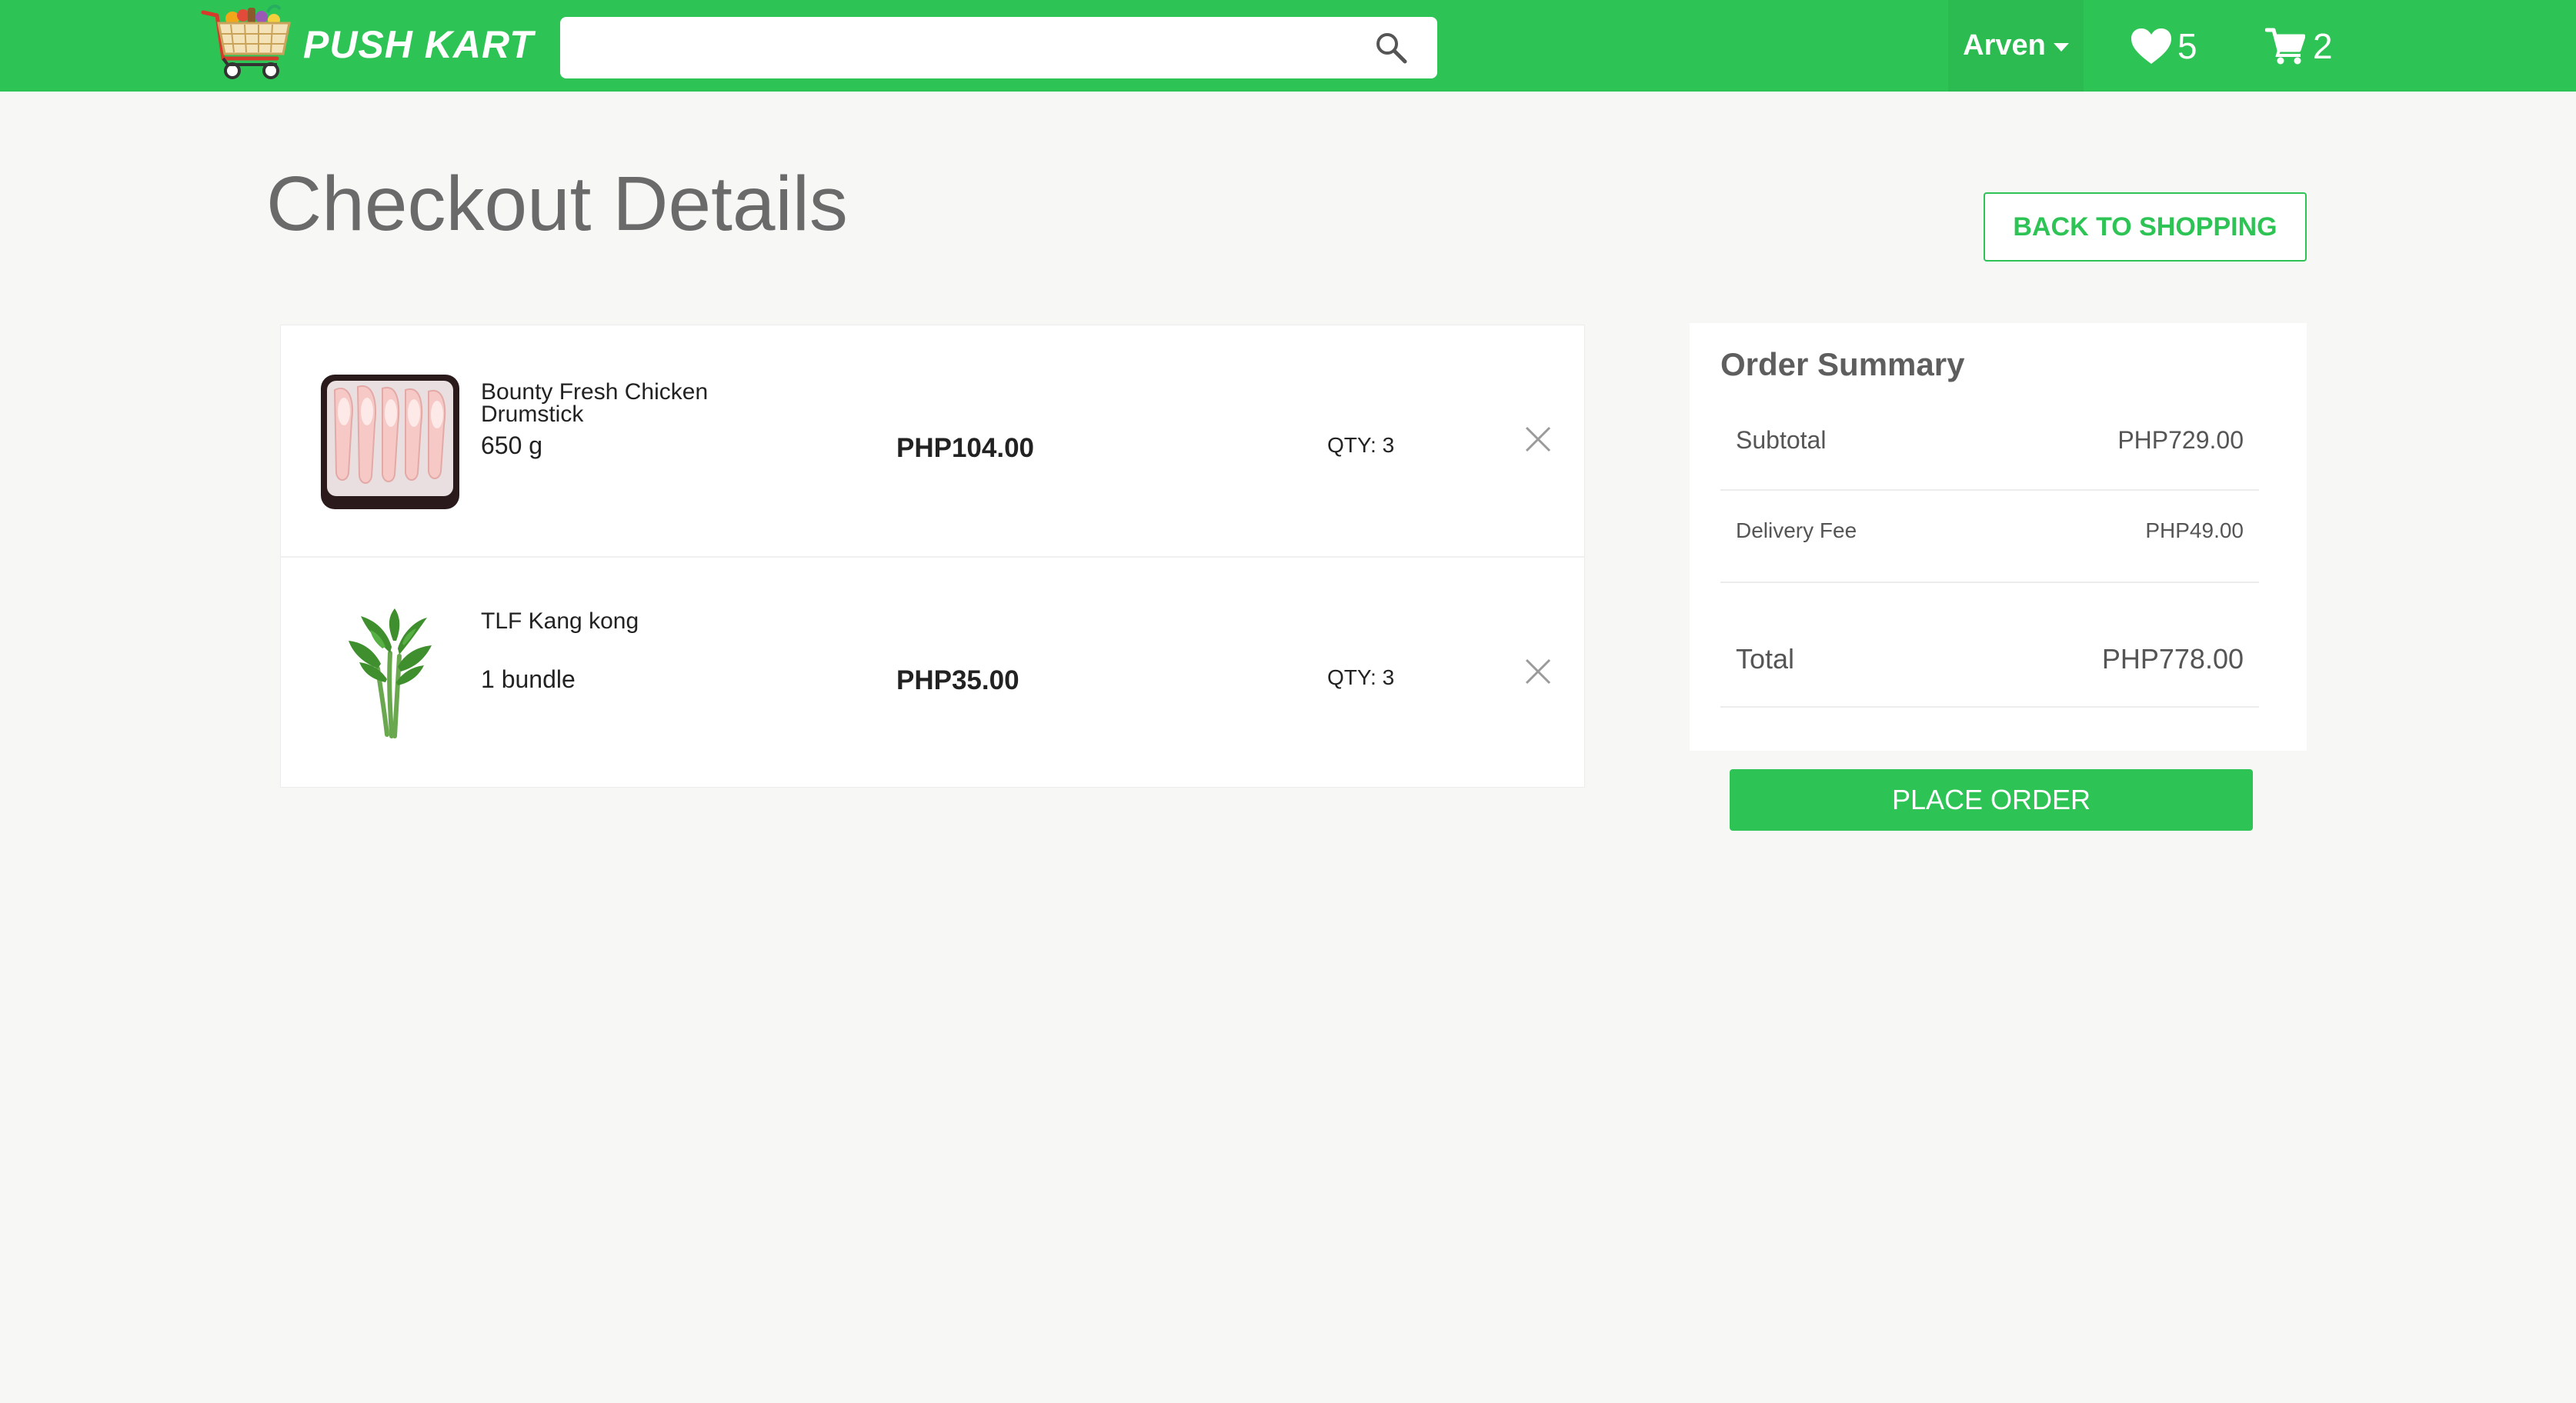  What do you see at coordinates (1765, 659) in the screenshot?
I see `total-label: Total` at bounding box center [1765, 659].